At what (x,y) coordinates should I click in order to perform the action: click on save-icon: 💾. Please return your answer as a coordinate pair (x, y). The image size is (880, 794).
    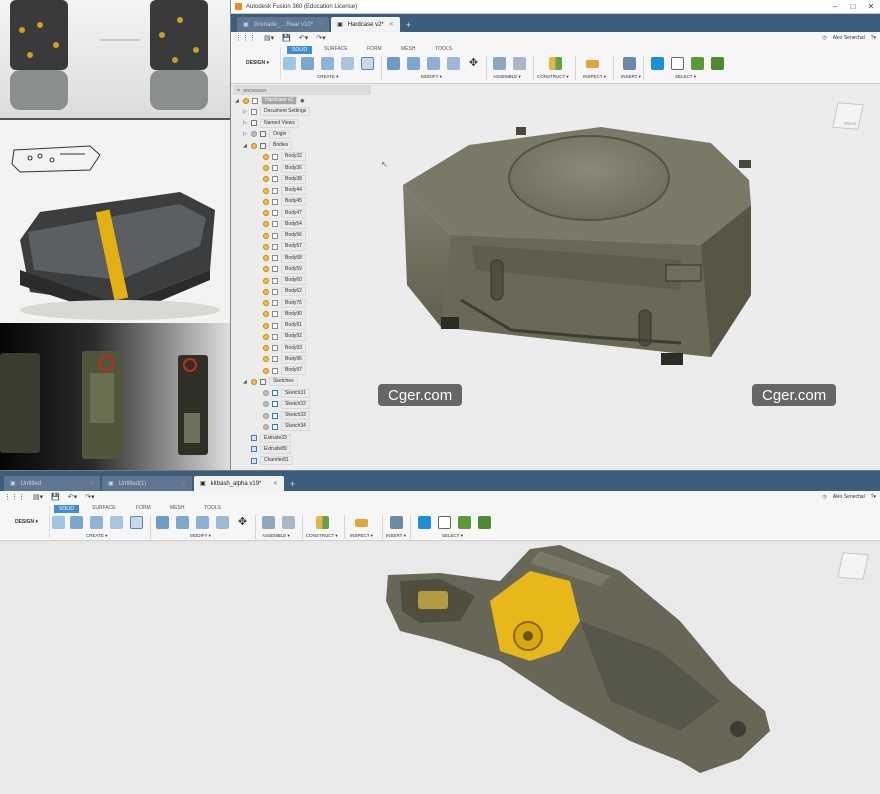
    Looking at the image, I should click on (286, 38).